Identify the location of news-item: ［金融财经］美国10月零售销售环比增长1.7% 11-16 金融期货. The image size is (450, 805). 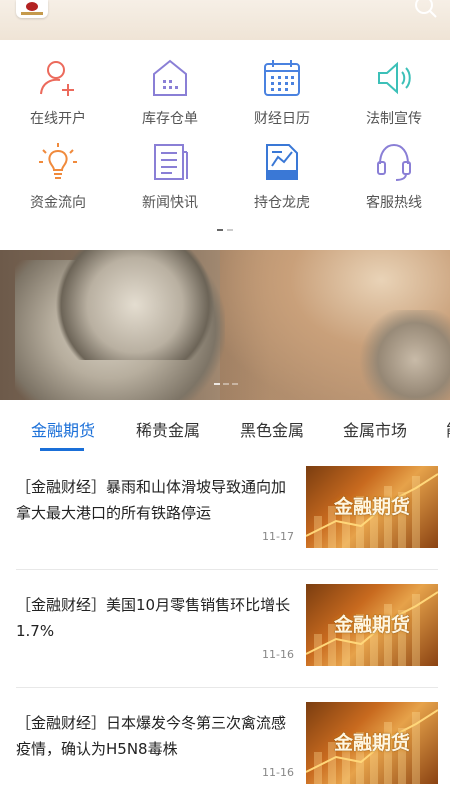
(225, 628).